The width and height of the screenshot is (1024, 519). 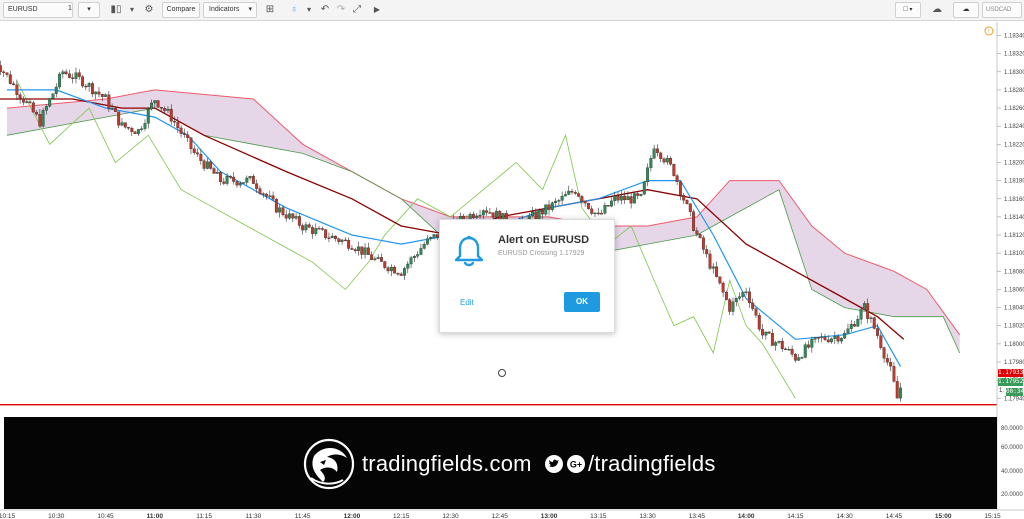 I want to click on chart-type-dropdown-icon: ▾, so click(x=132, y=10).